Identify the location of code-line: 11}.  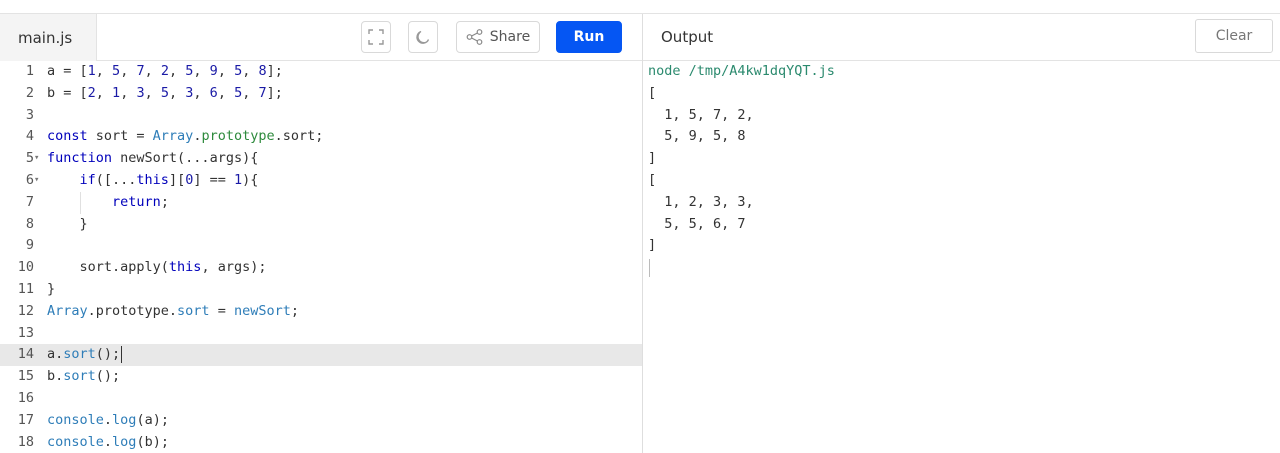
(321, 290).